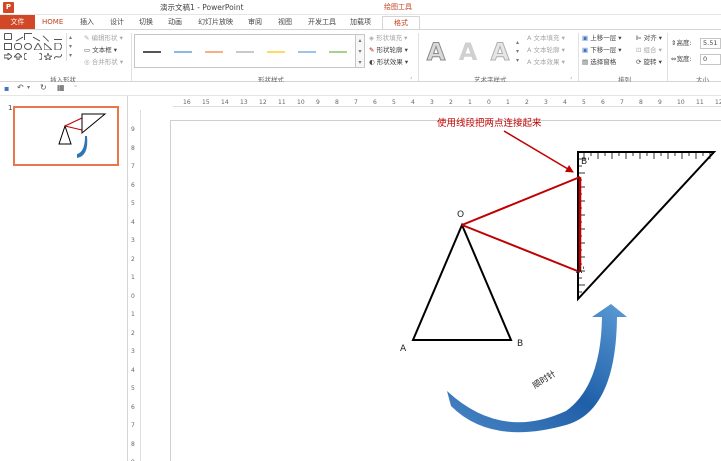 This screenshot has width=721, height=461. I want to click on customize-toolbar-icon: ⁼, so click(75, 87).